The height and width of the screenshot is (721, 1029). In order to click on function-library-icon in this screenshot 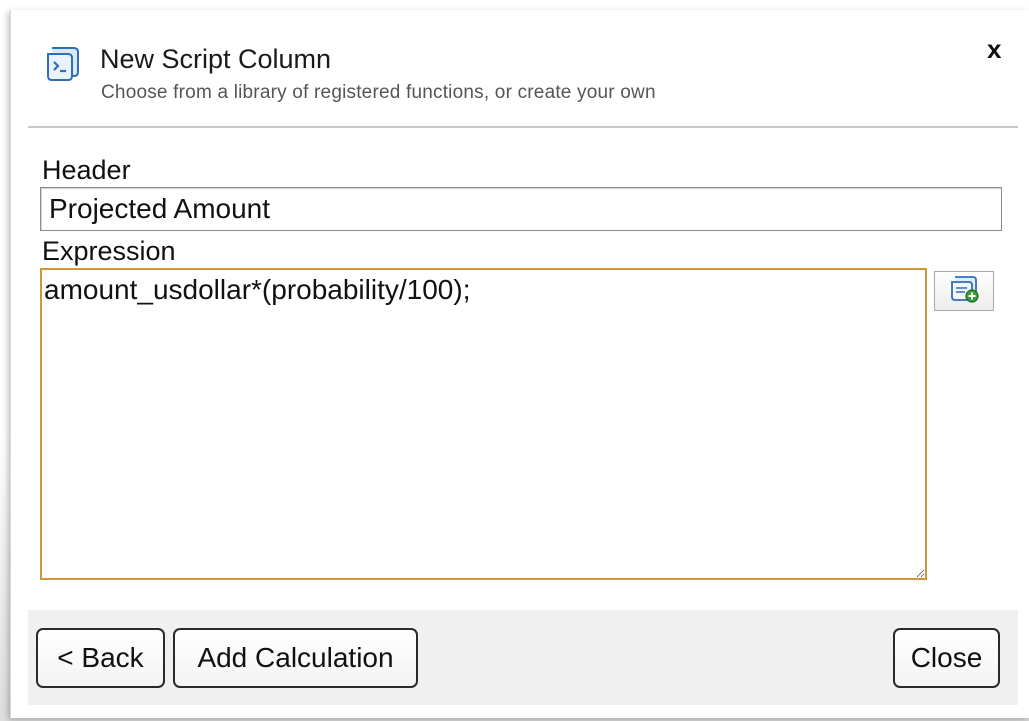, I will do `click(964, 291)`.